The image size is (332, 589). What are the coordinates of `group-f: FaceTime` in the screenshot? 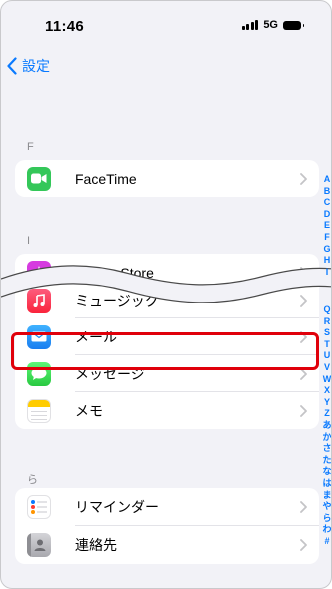 It's located at (167, 178).